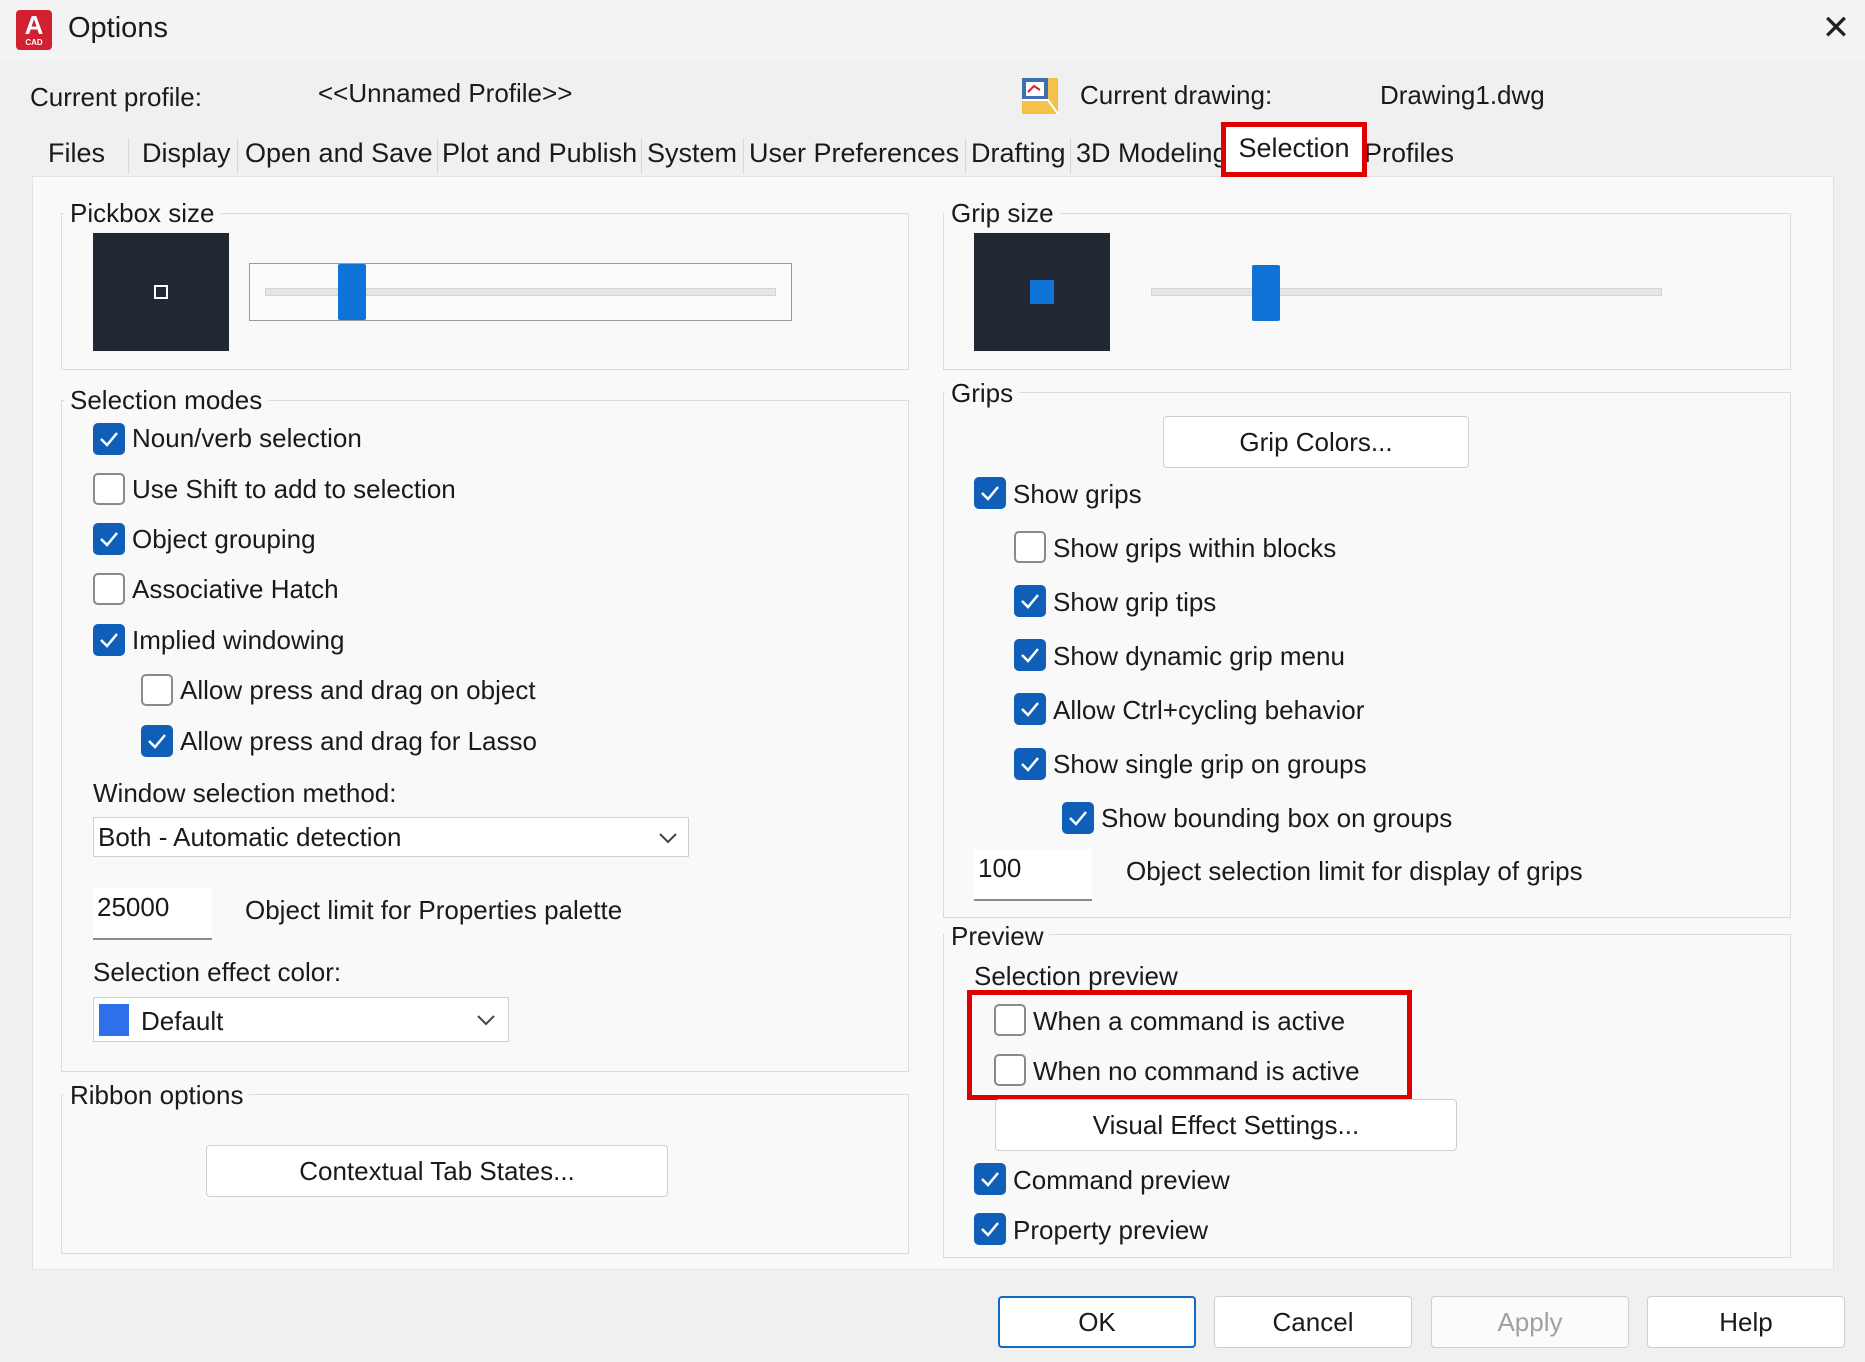  I want to click on ctrl-cycling-label: Allow Ctrl+cycling behavior, so click(1209, 710).